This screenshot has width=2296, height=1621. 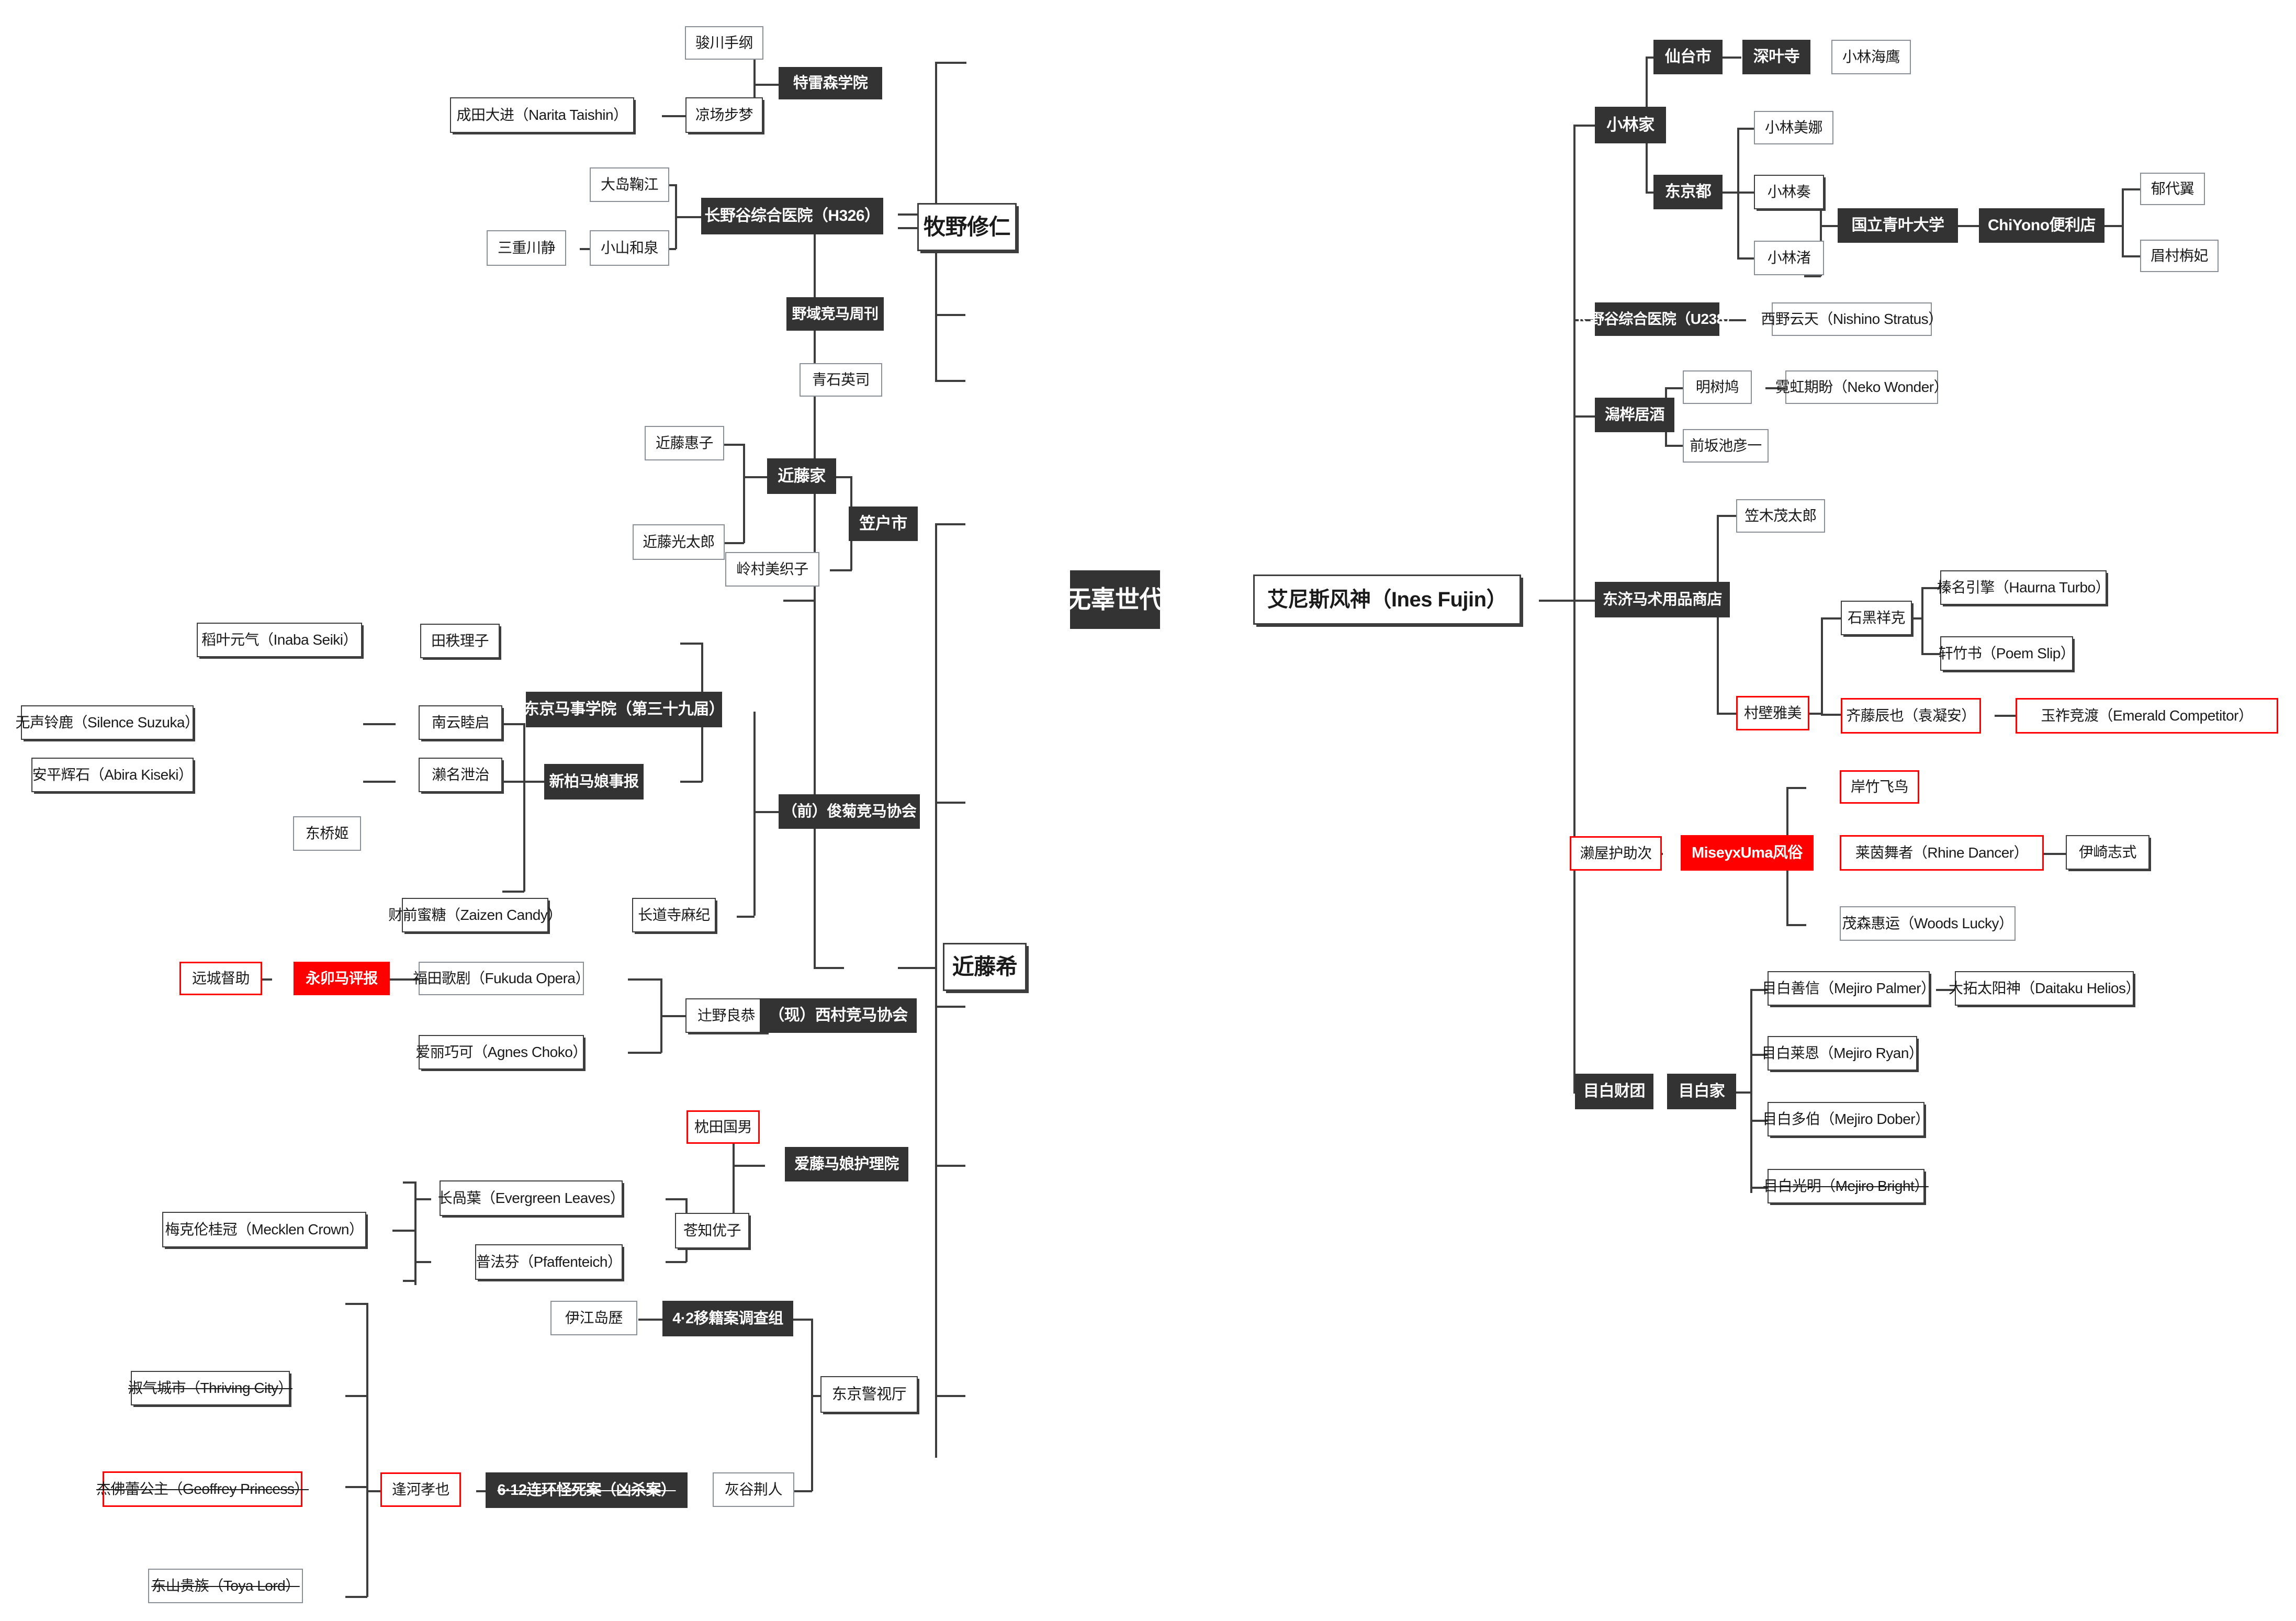 I want to click on node-kondo-kotaro: 近藤光太郎, so click(x=679, y=542).